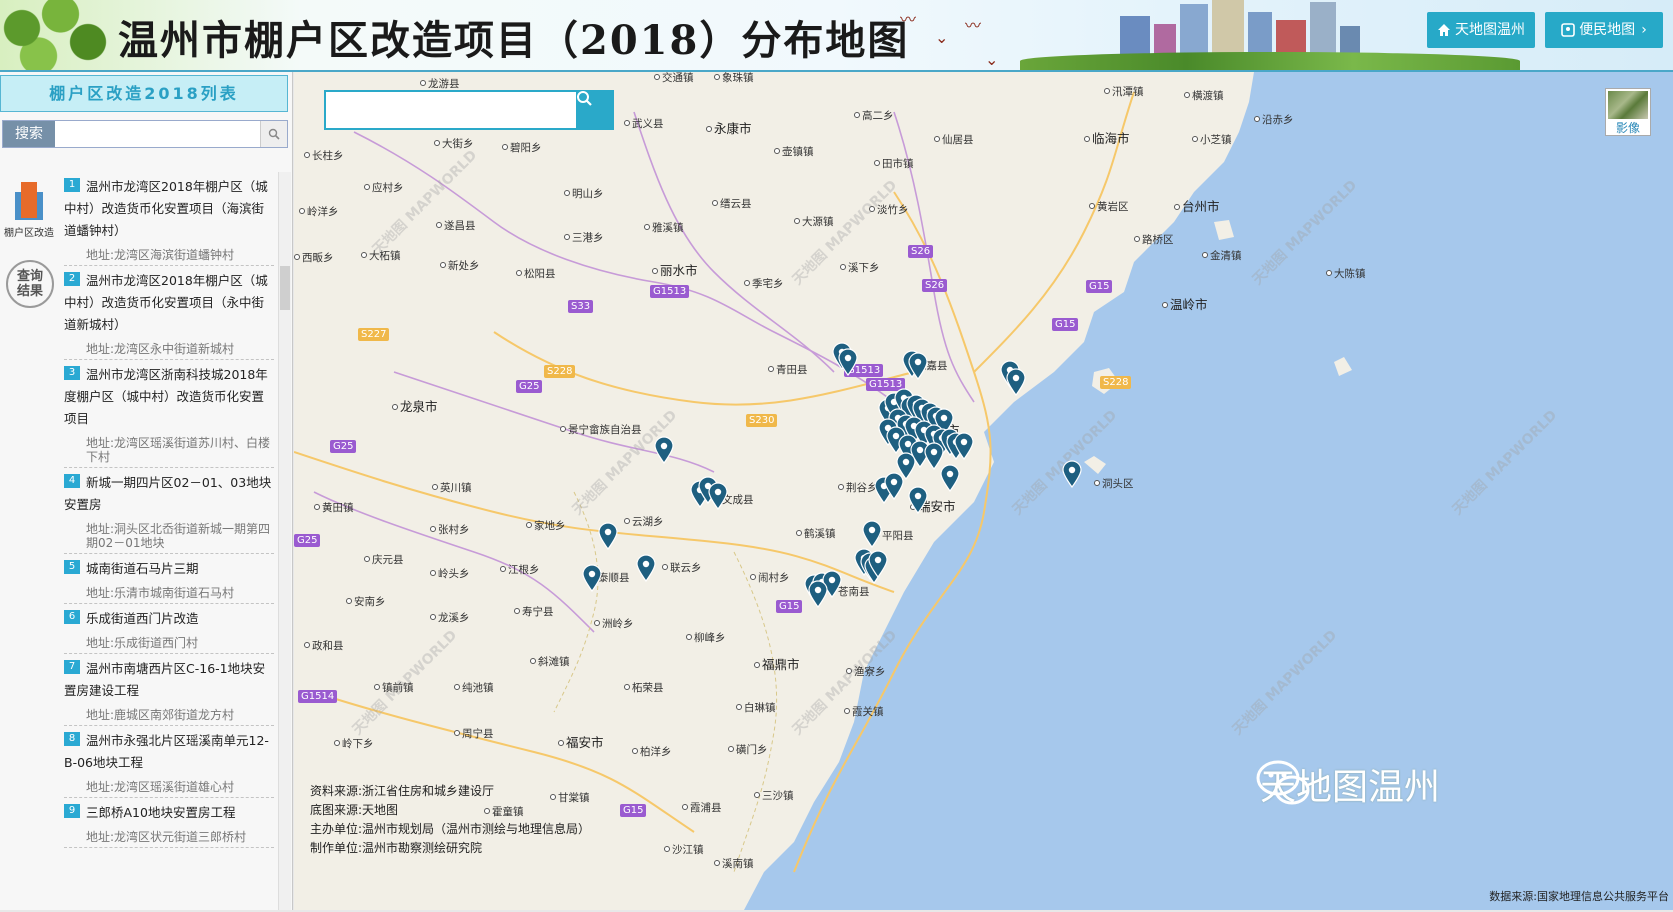 This screenshot has height=912, width=1673. Describe the element at coordinates (1481, 30) in the screenshot. I see `tianditu-home-button: 天地图温州` at that location.